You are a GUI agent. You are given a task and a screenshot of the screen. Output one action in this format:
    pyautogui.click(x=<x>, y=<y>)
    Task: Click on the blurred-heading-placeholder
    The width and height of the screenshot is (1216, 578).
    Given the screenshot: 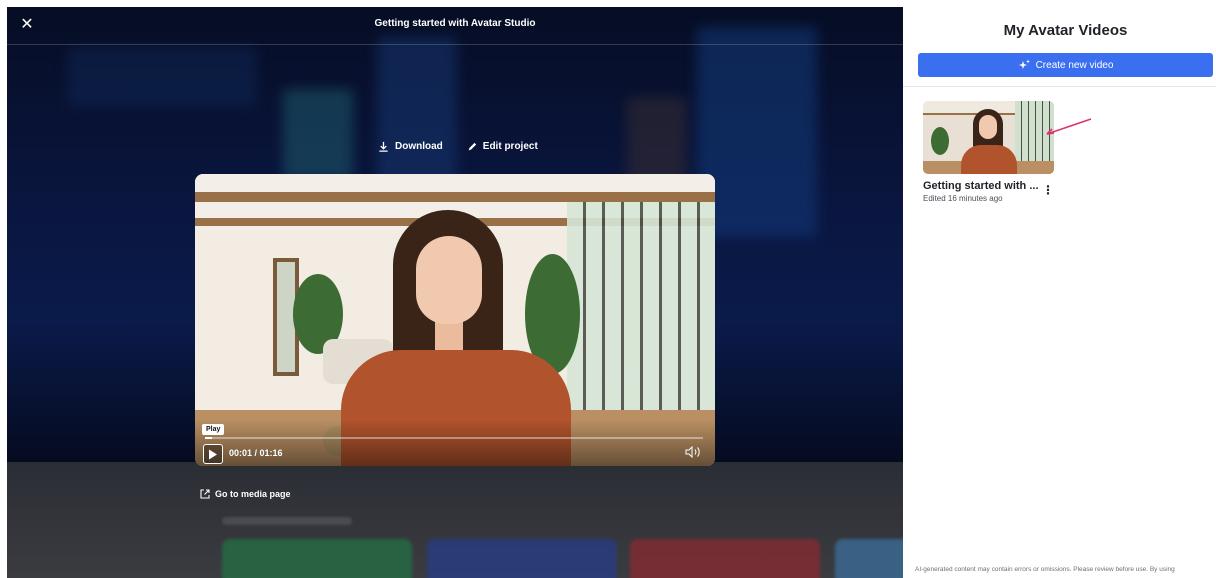 What is the action you would take?
    pyautogui.click(x=287, y=521)
    